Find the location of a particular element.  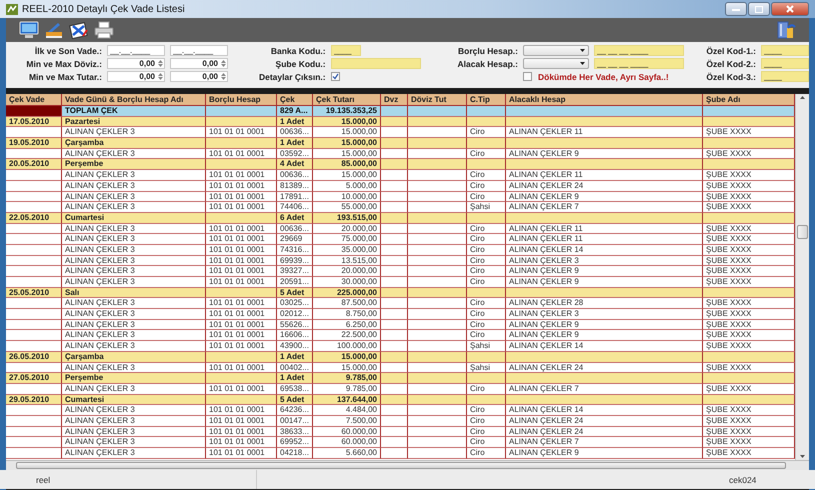

table-cell: 60.000,00 is located at coordinates (347, 432).